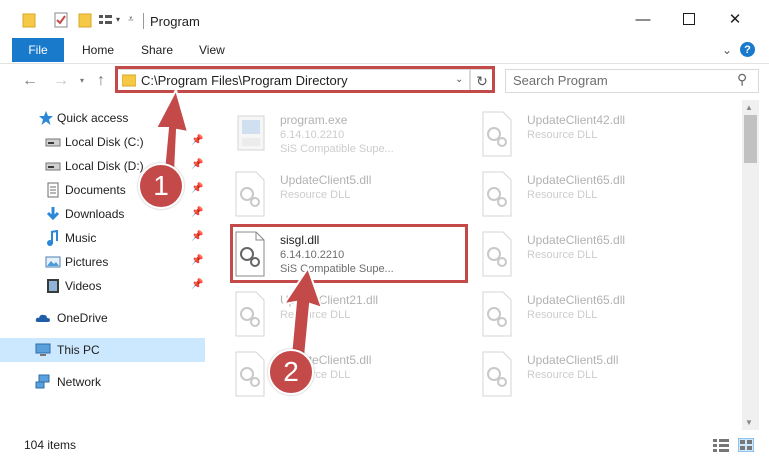 This screenshot has width=769, height=472. What do you see at coordinates (131, 19) in the screenshot?
I see `quick-access-dropdown-icon: ⩡` at bounding box center [131, 19].